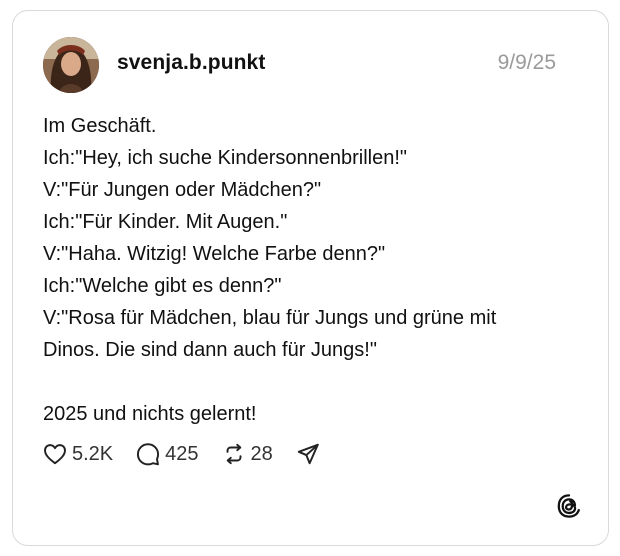 This screenshot has width=620, height=556. Describe the element at coordinates (191, 63) in the screenshot. I see `username: svenja.b.punkt` at that location.